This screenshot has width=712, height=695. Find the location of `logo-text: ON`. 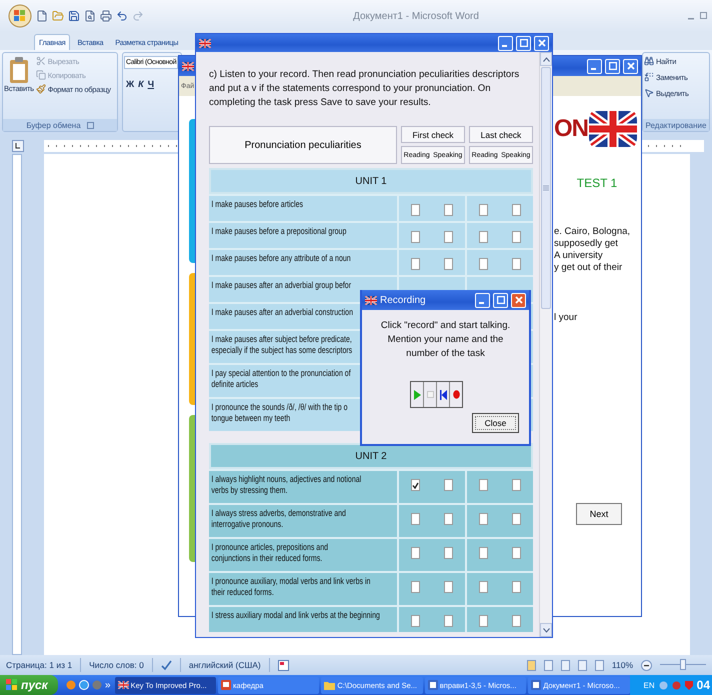

logo-text: ON is located at coordinates (571, 129).